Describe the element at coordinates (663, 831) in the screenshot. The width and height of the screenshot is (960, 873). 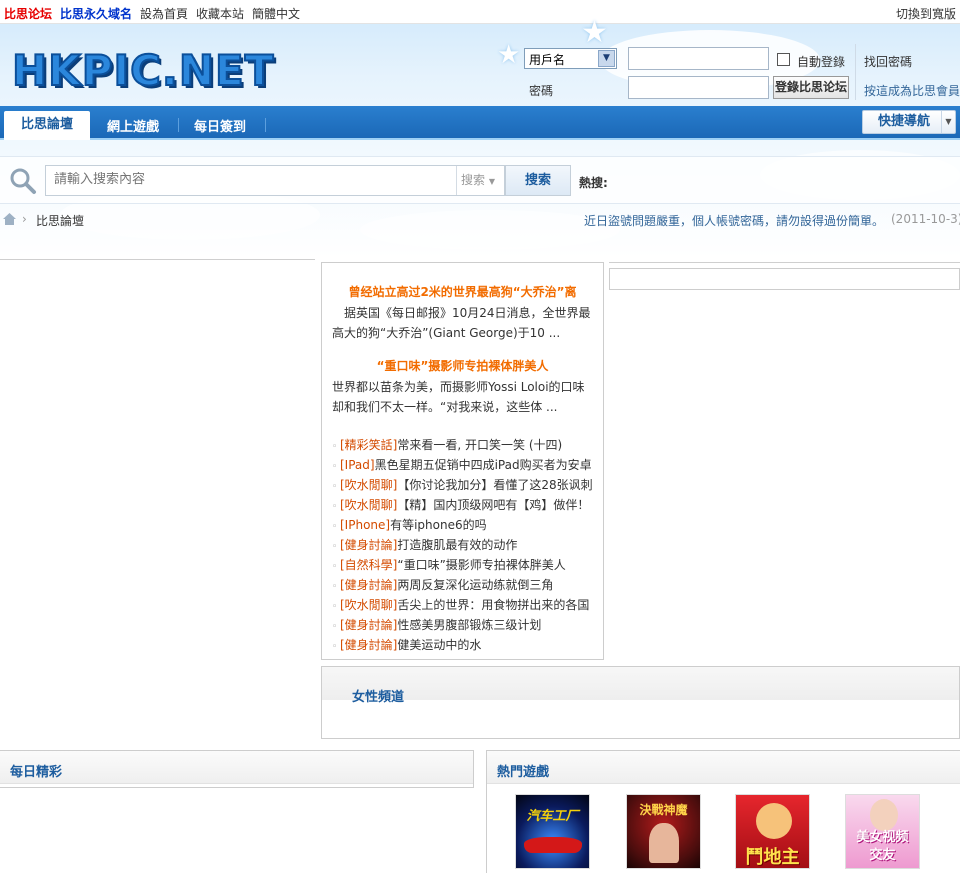
I see `game-thumbnail-battle: 決戰神魔` at that location.